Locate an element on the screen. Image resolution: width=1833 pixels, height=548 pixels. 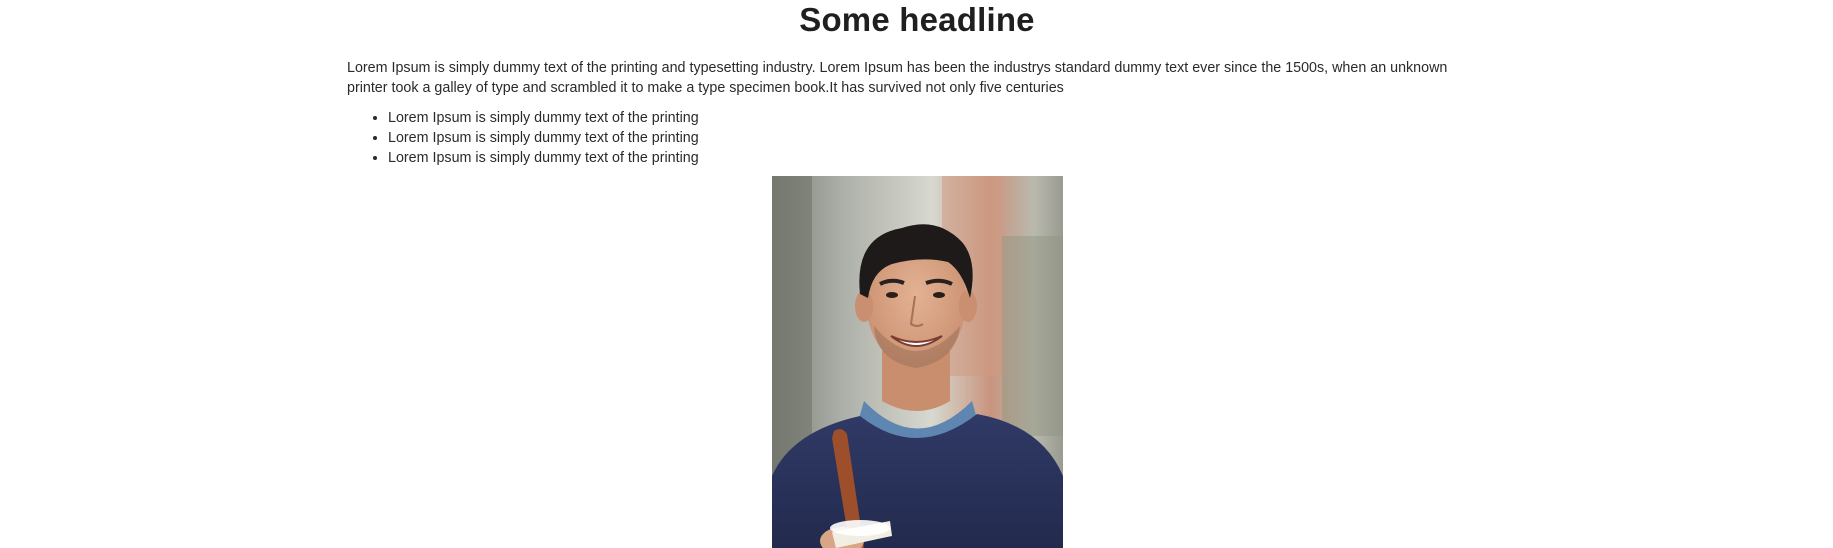
portrait-photo is located at coordinates (917, 362).